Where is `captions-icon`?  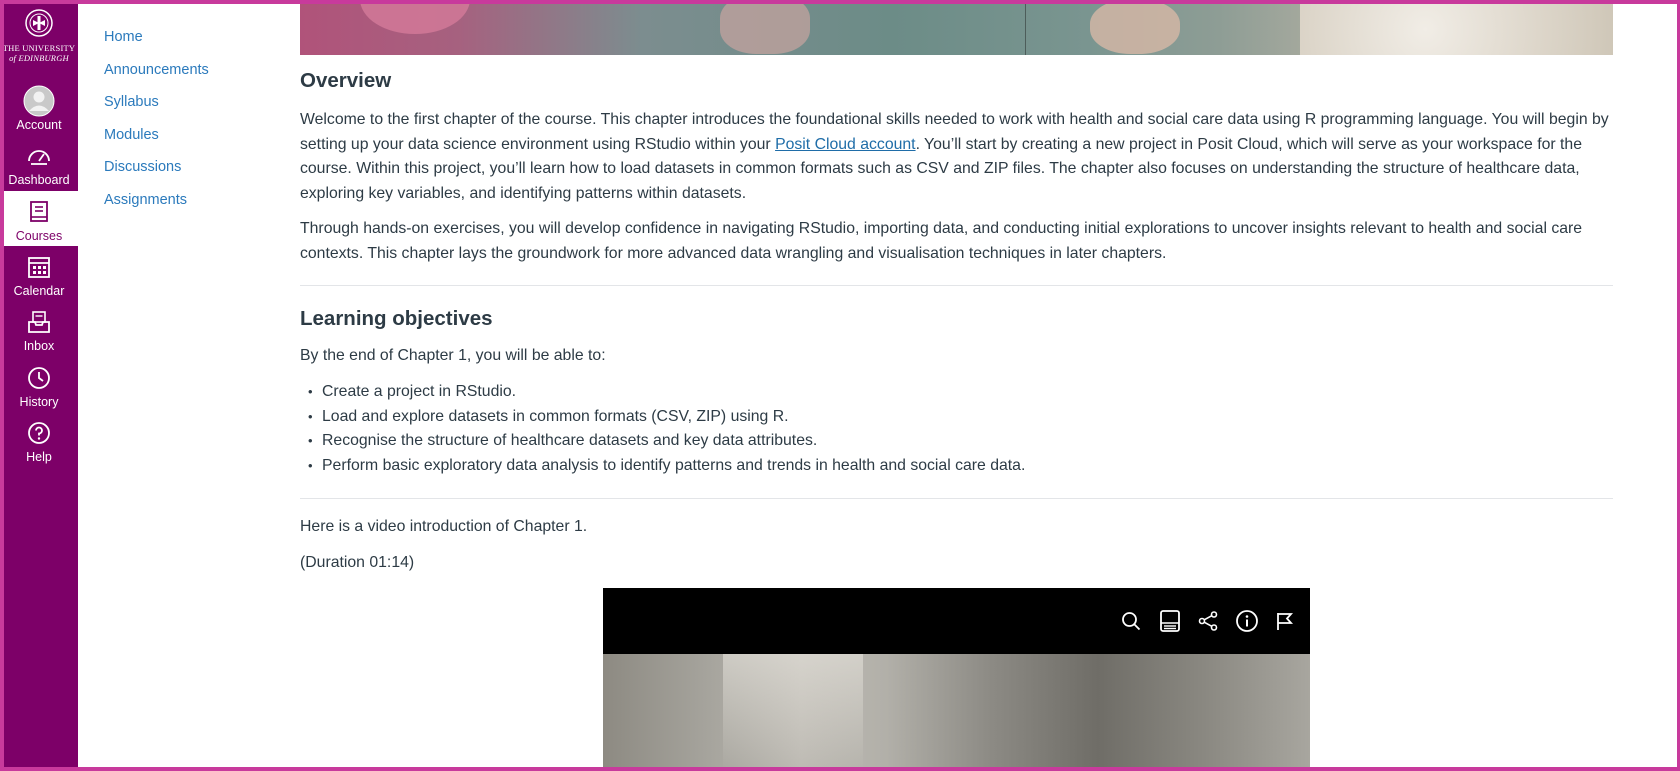
captions-icon is located at coordinates (1170, 621).